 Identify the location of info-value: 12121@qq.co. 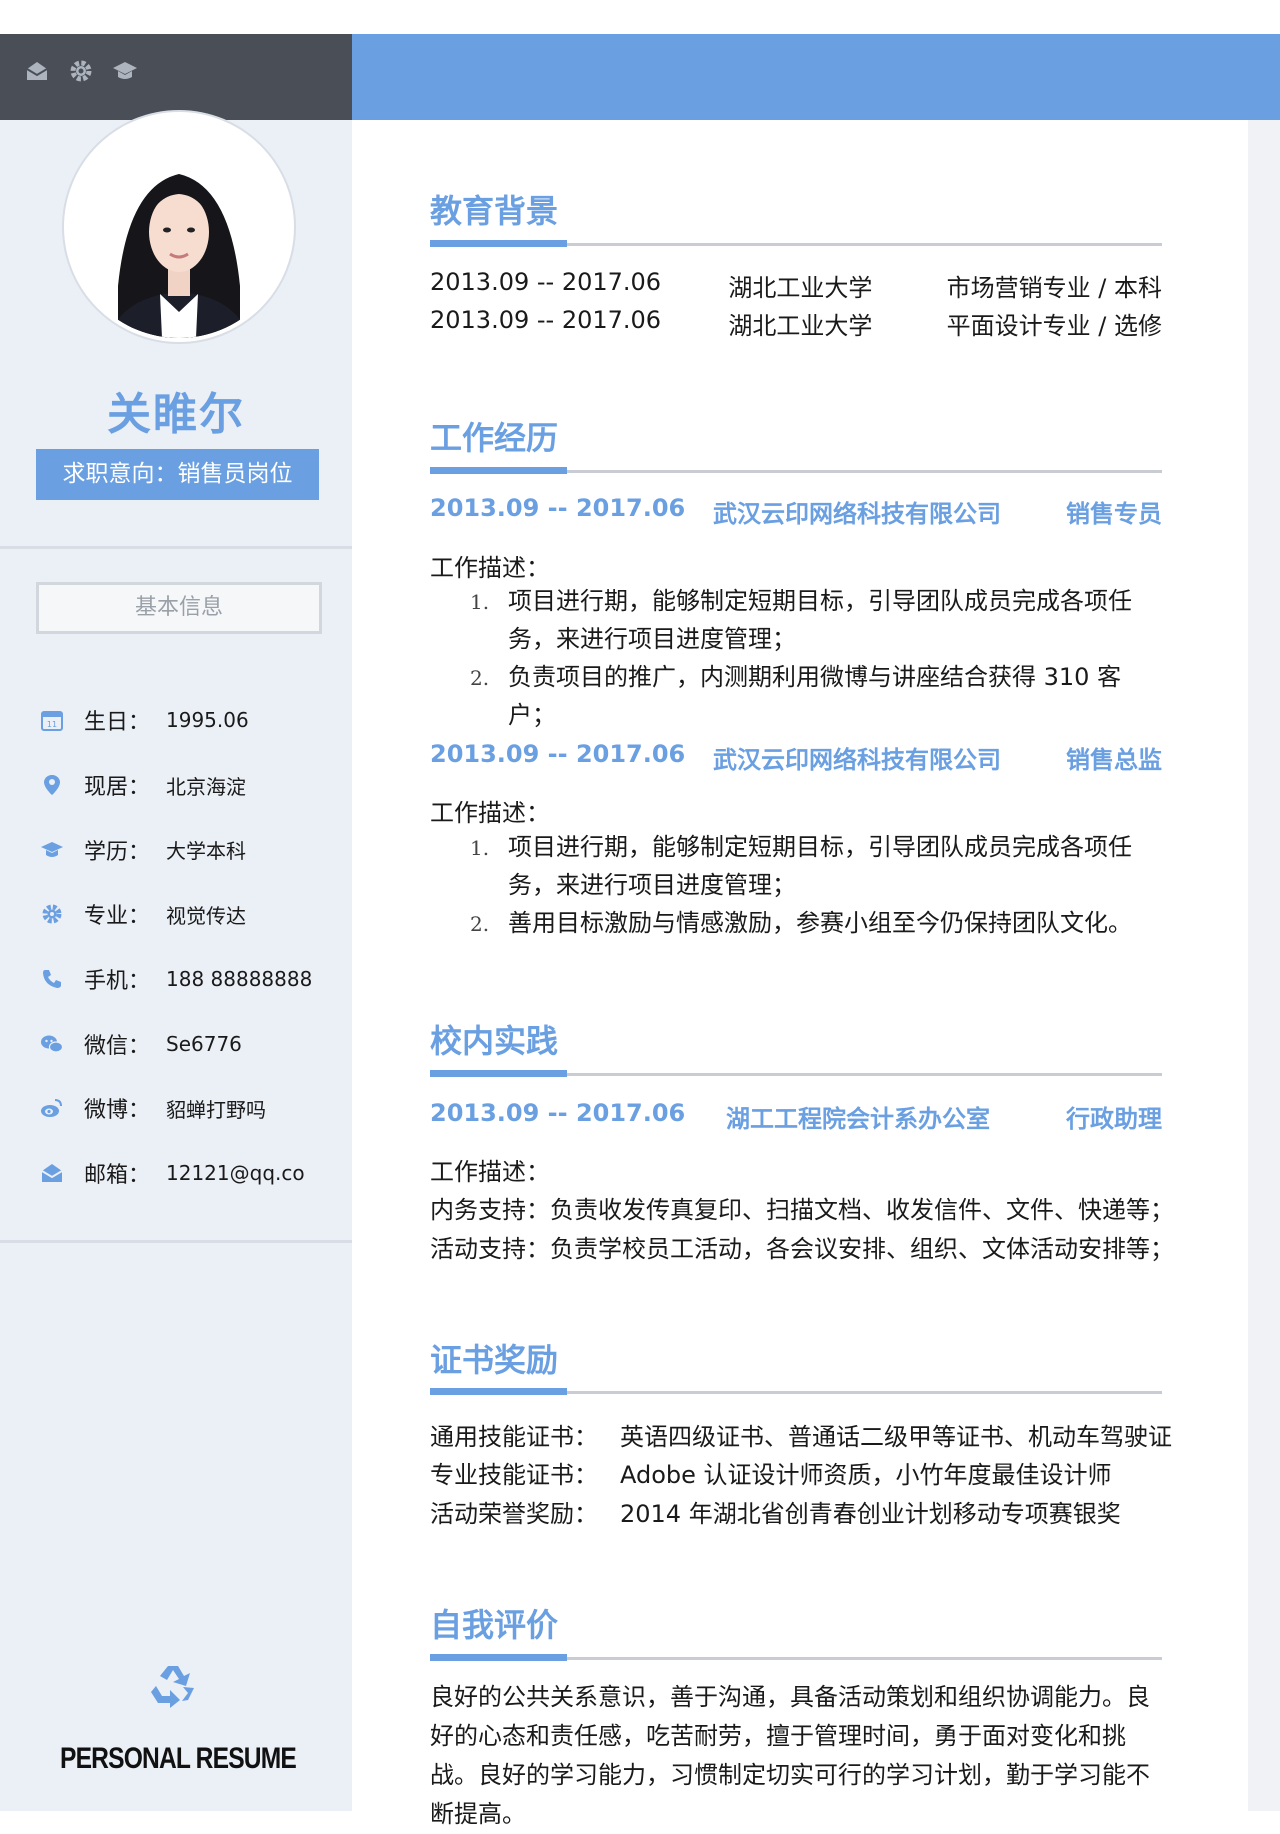
(235, 1173).